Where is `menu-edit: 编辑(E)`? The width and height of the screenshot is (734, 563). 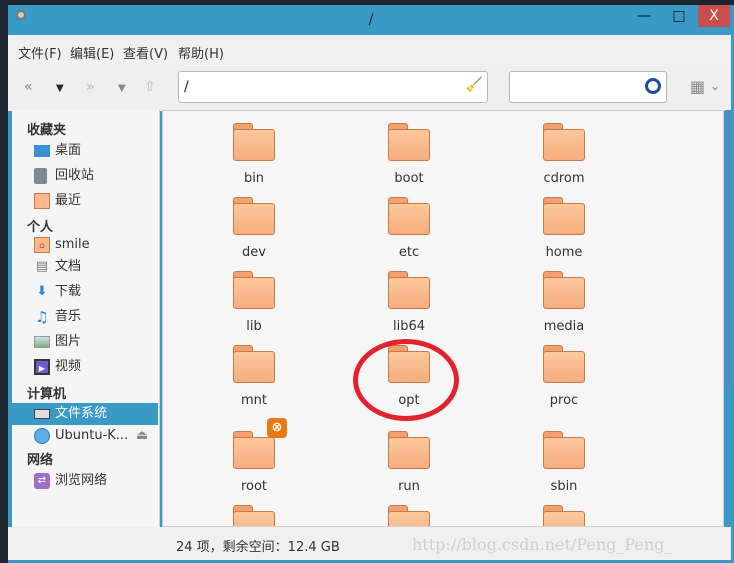
menu-edit: 编辑(E) is located at coordinates (92, 52).